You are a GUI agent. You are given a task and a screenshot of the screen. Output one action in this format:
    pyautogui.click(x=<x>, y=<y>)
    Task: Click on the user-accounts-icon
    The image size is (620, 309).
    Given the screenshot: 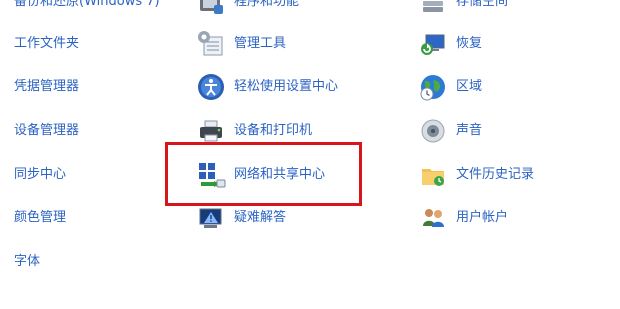 What is the action you would take?
    pyautogui.click(x=433, y=218)
    